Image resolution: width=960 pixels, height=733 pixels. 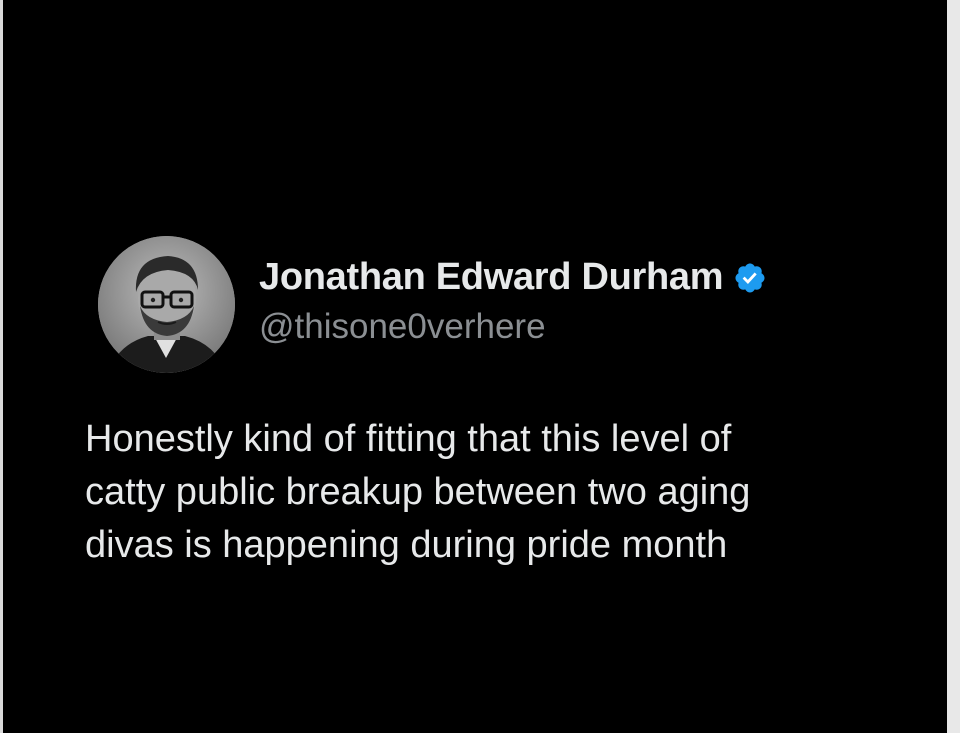 What do you see at coordinates (491, 277) in the screenshot?
I see `display-name: Jonathan Edward Durham` at bounding box center [491, 277].